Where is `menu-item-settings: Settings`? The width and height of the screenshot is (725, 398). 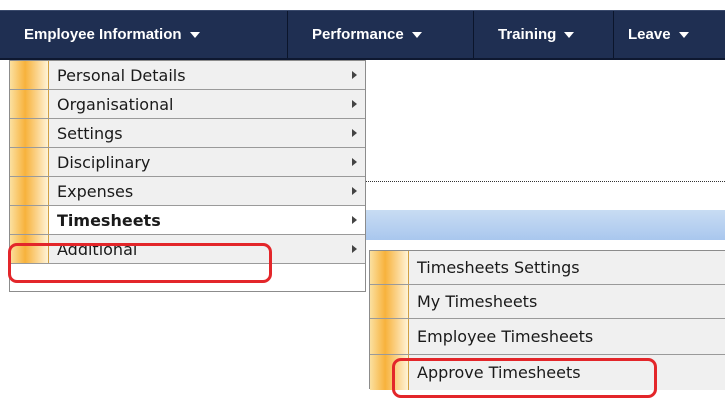
menu-item-settings: Settings is located at coordinates (187, 133).